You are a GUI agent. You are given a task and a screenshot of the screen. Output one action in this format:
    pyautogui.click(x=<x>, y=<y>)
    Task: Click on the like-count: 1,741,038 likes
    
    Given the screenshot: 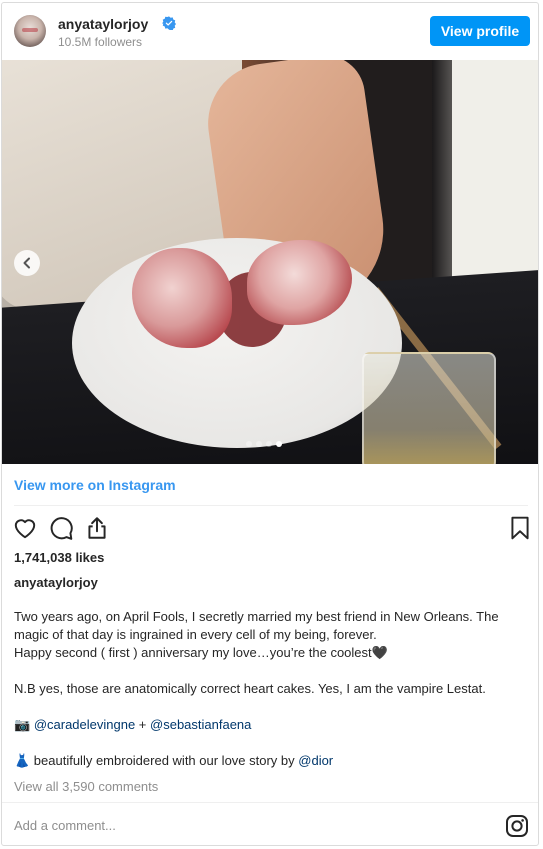 What is the action you would take?
    pyautogui.click(x=59, y=557)
    